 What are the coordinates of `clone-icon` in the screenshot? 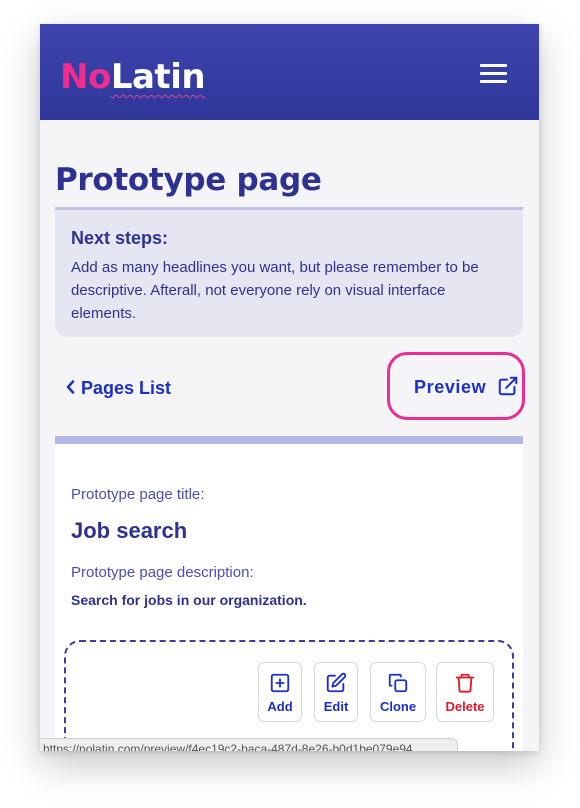 It's located at (398, 683).